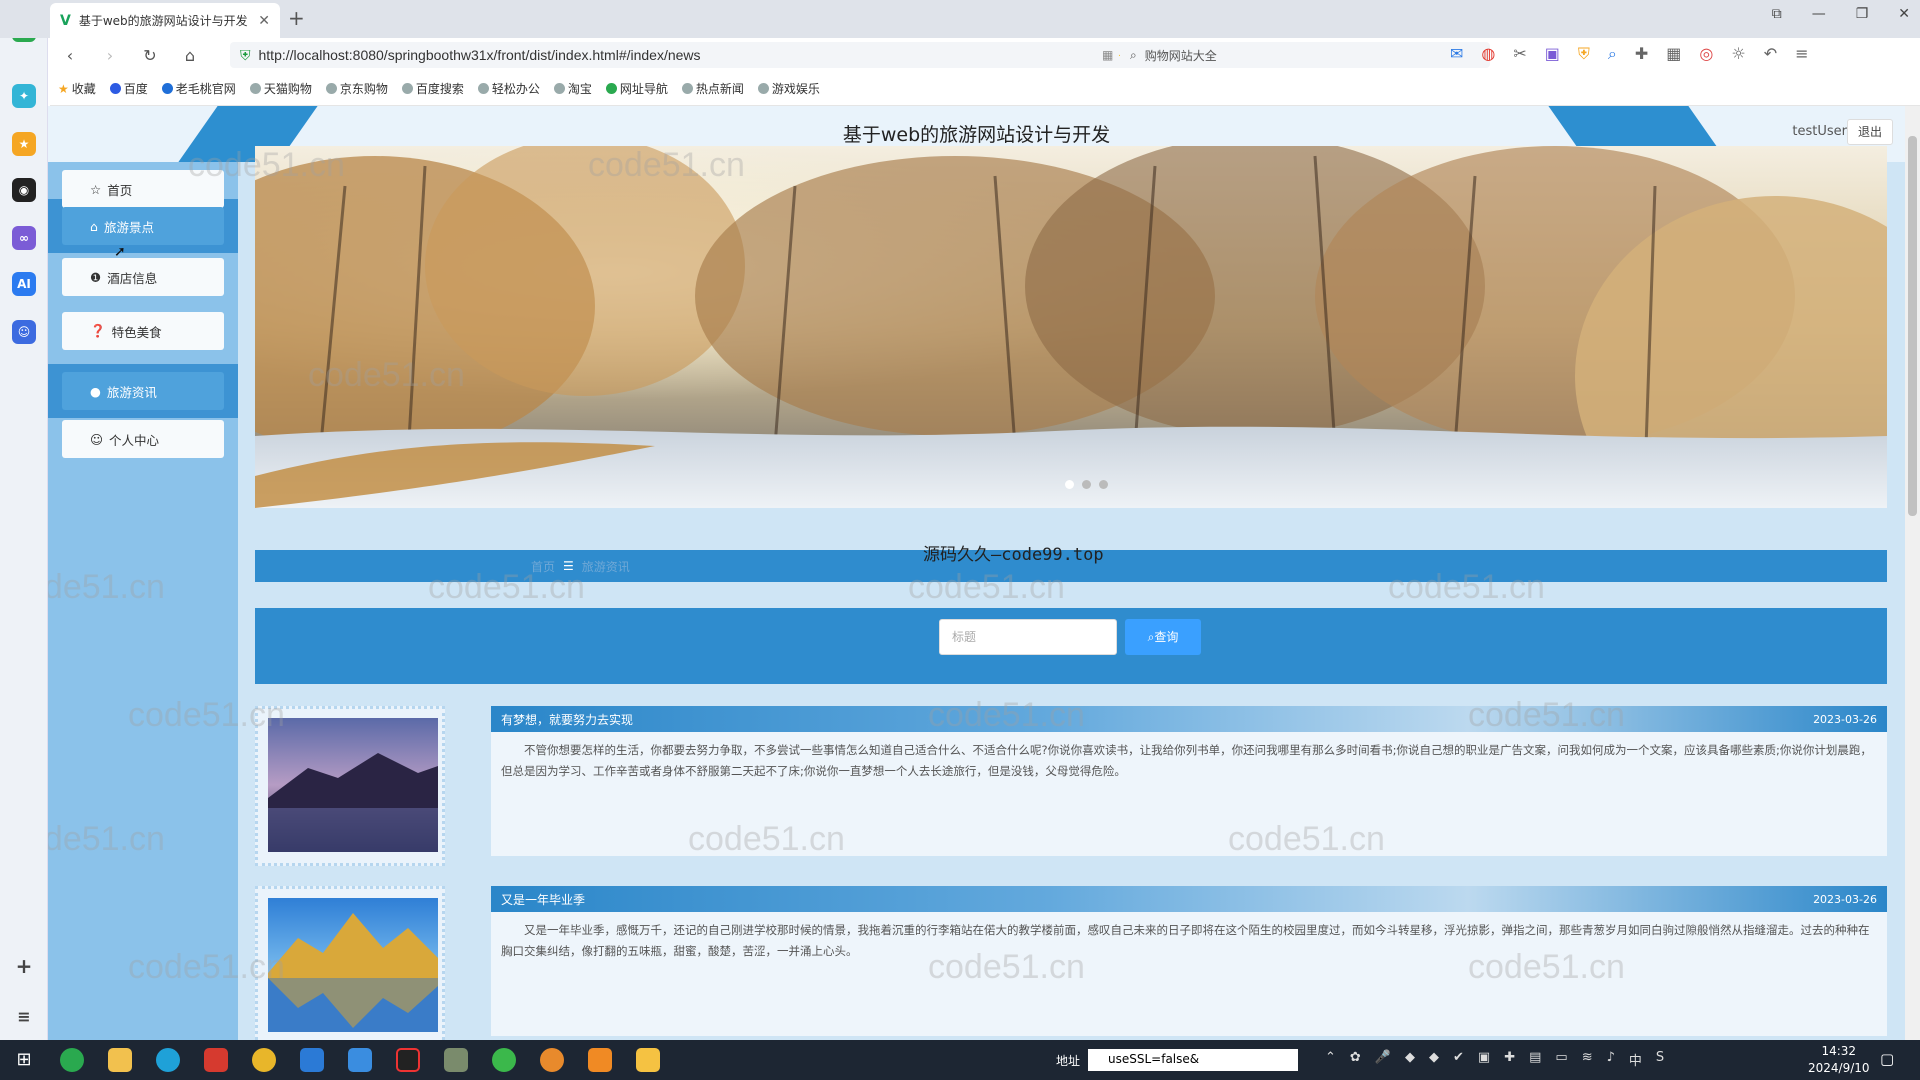  I want to click on bookmark-baidu: 百度, so click(128, 88).